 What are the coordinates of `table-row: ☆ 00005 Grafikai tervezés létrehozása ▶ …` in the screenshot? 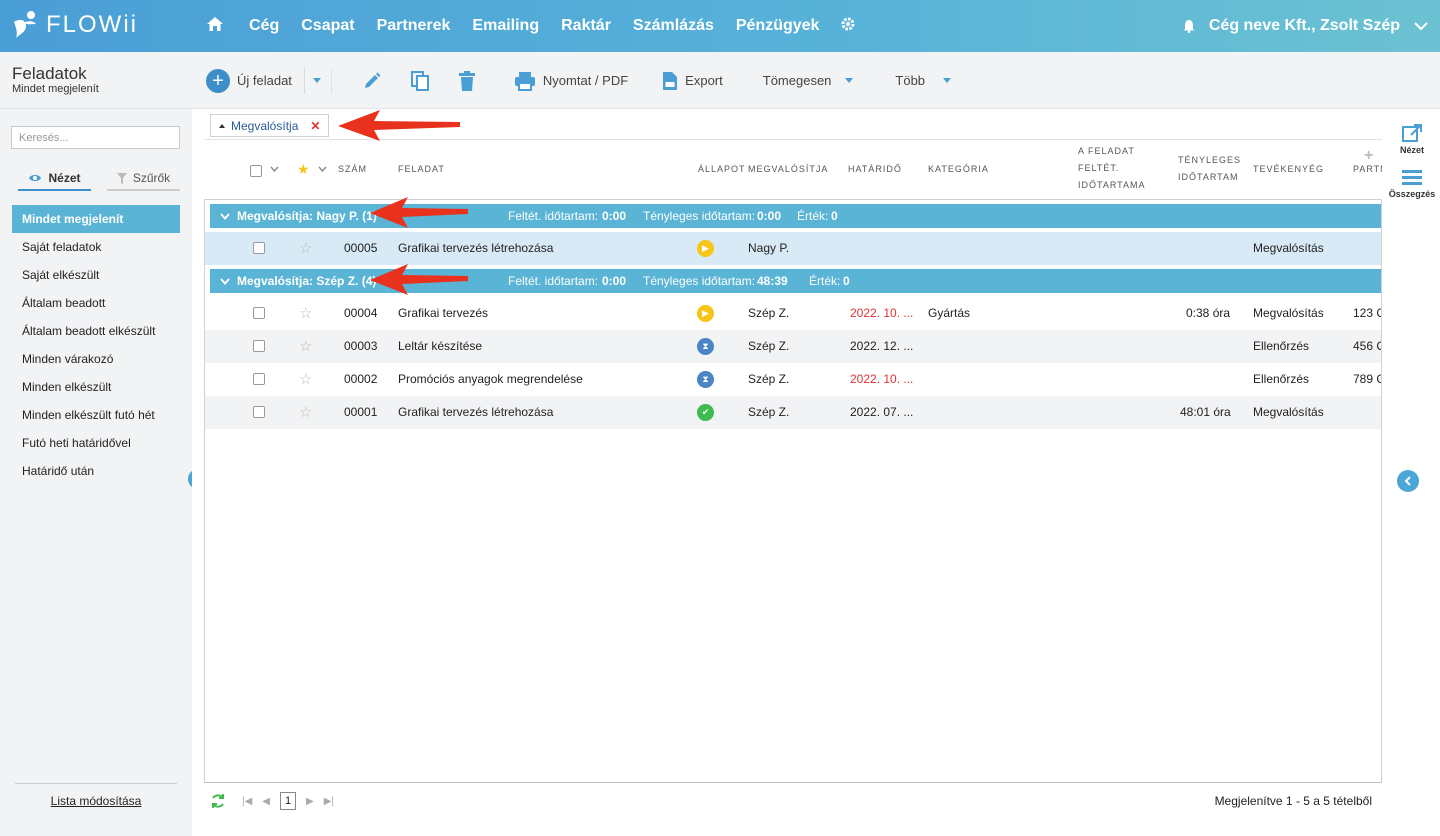 It's located at (793, 248).